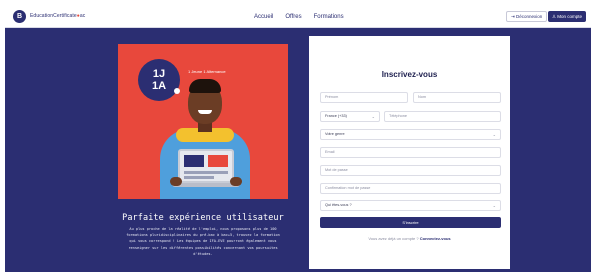 Image resolution: width=596 pixels, height=277 pixels. I want to click on nav-links: Accueil Offres Formations, so click(299, 17).